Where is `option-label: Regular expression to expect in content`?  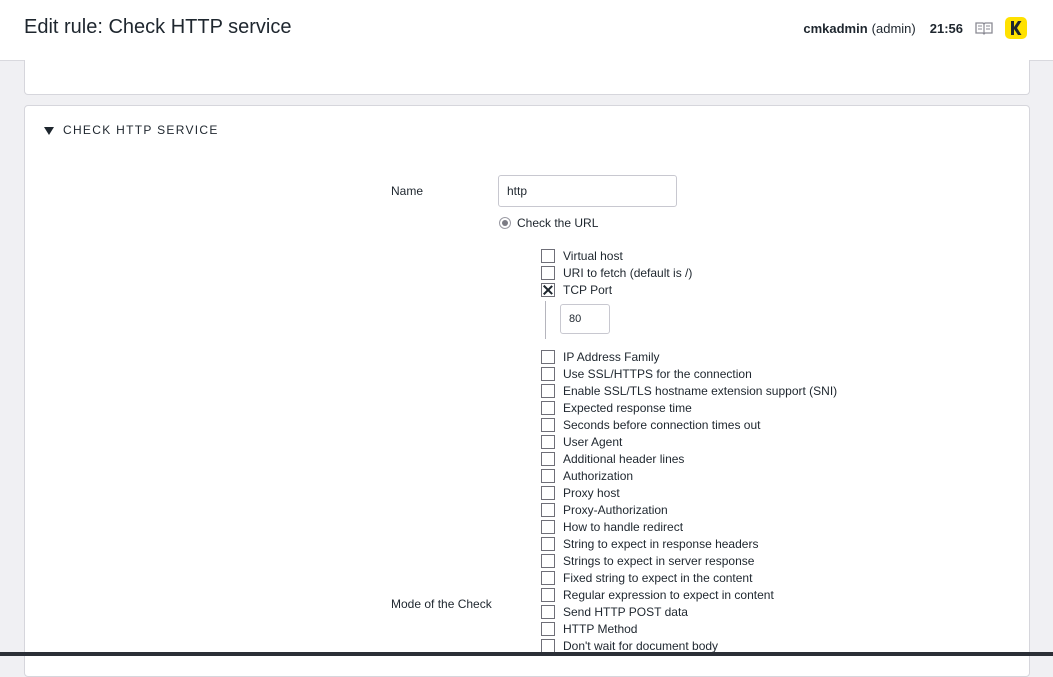
option-label: Regular expression to expect in content is located at coordinates (668, 594).